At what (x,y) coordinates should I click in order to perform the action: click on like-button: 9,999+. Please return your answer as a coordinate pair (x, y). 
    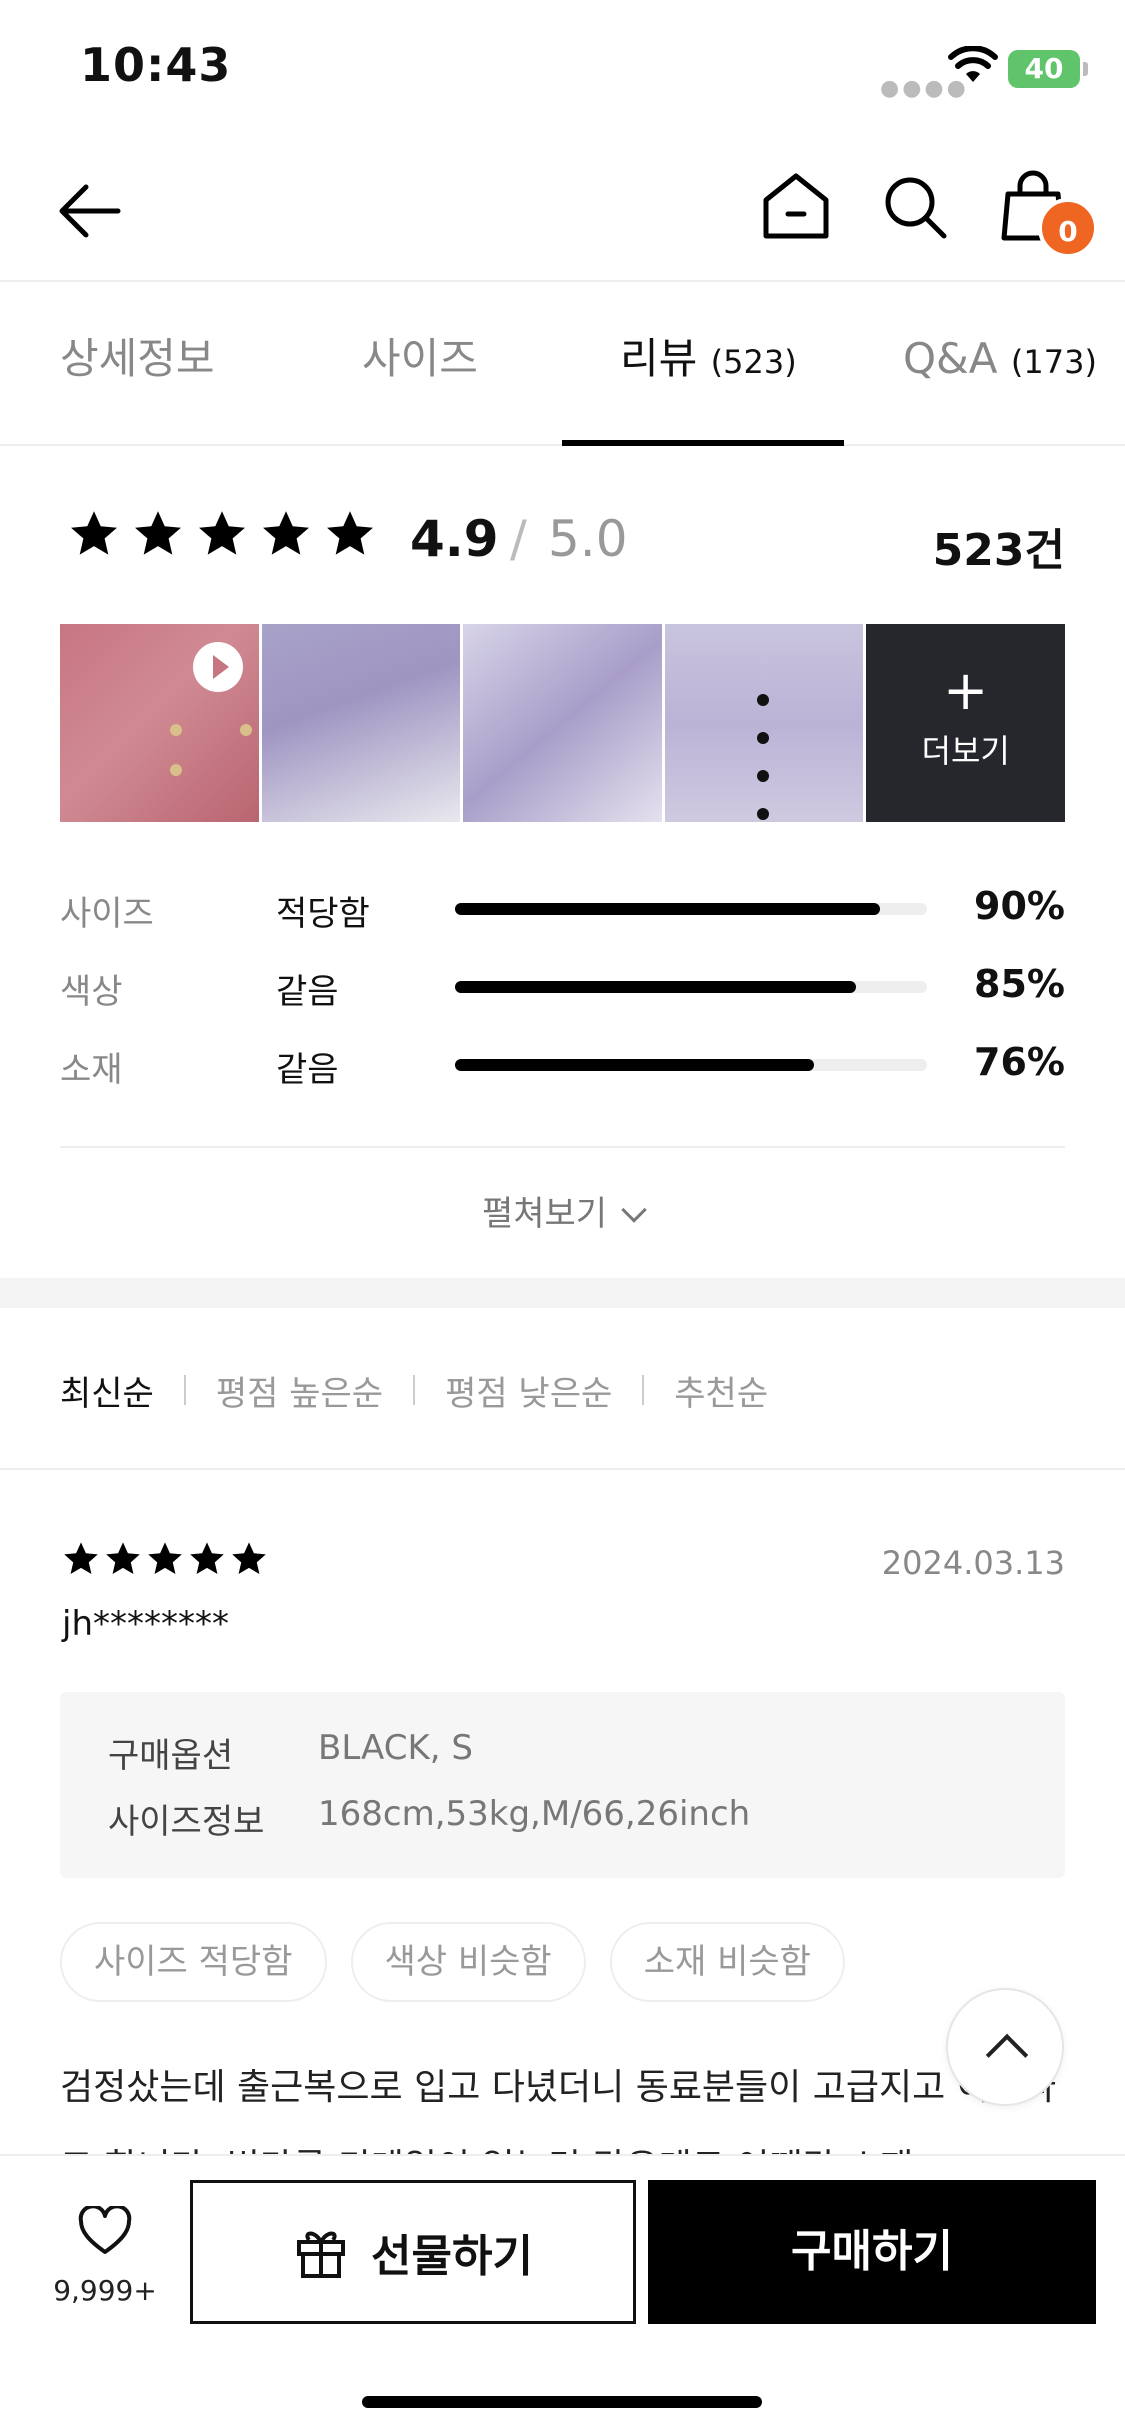
    Looking at the image, I should click on (105, 2256).